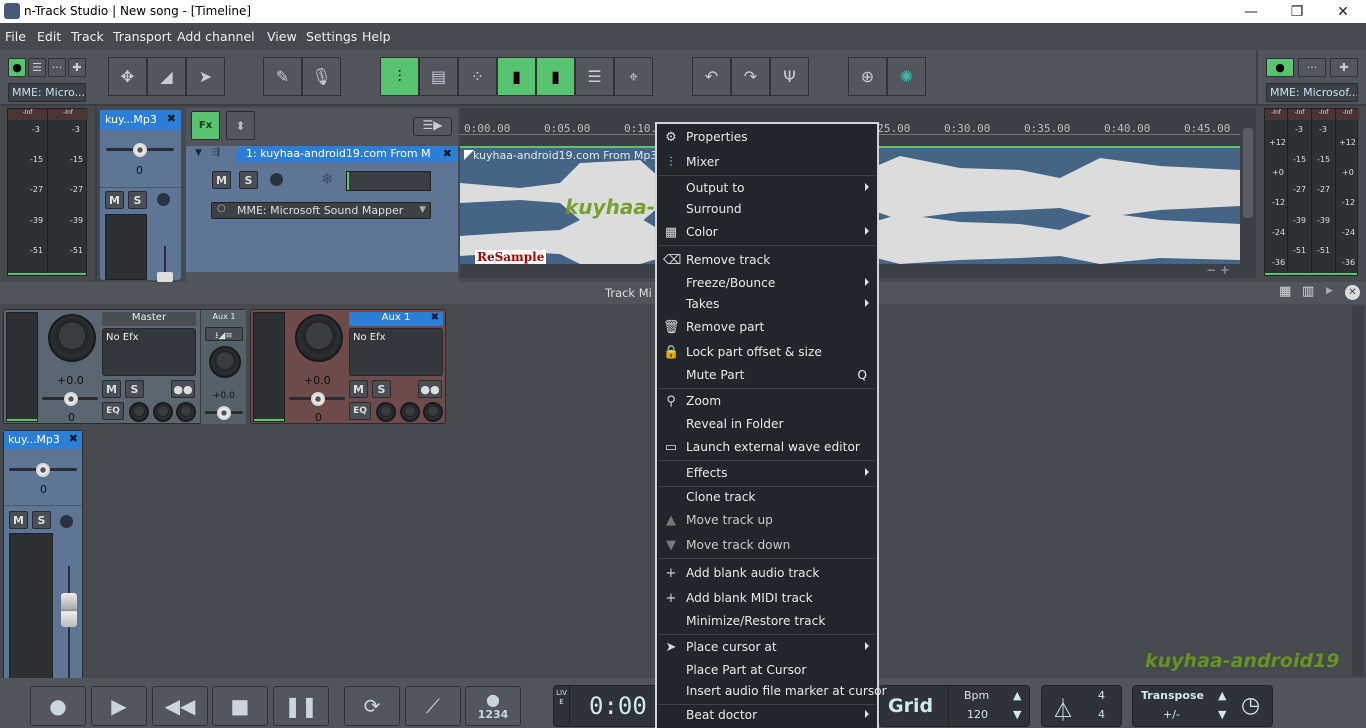 This screenshot has height=728, width=1366. Describe the element at coordinates (1344, 67) in the screenshot. I see `master-add-button: ✚` at that location.